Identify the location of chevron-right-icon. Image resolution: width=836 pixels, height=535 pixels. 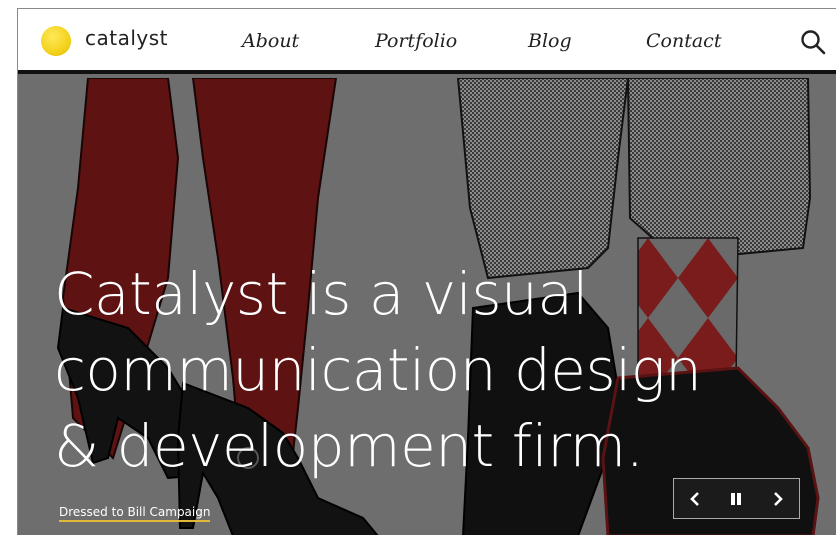
(778, 498).